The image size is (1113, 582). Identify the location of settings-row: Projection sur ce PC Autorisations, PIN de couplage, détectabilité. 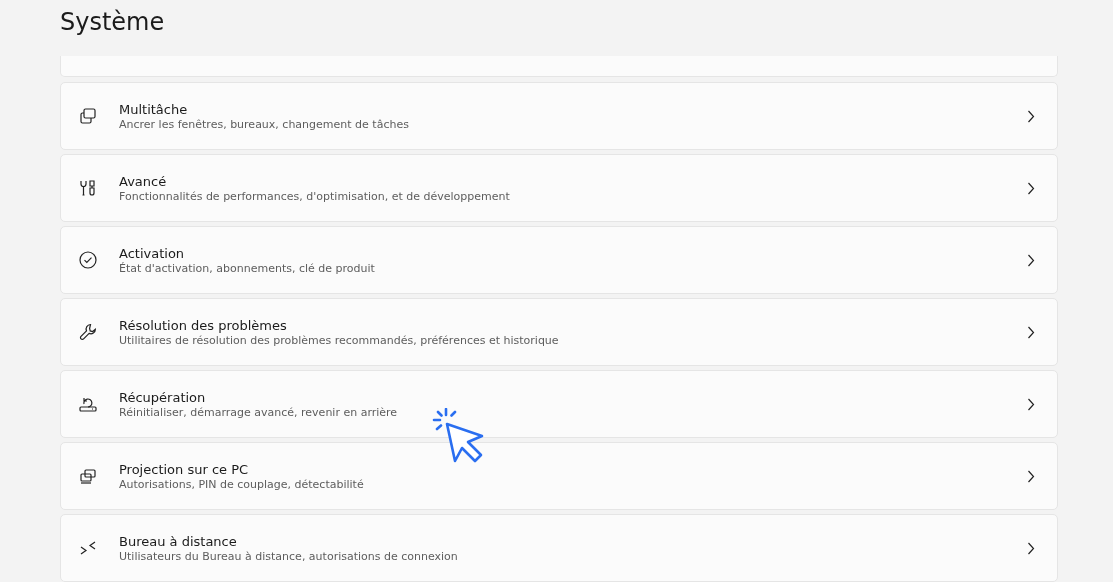
(559, 476).